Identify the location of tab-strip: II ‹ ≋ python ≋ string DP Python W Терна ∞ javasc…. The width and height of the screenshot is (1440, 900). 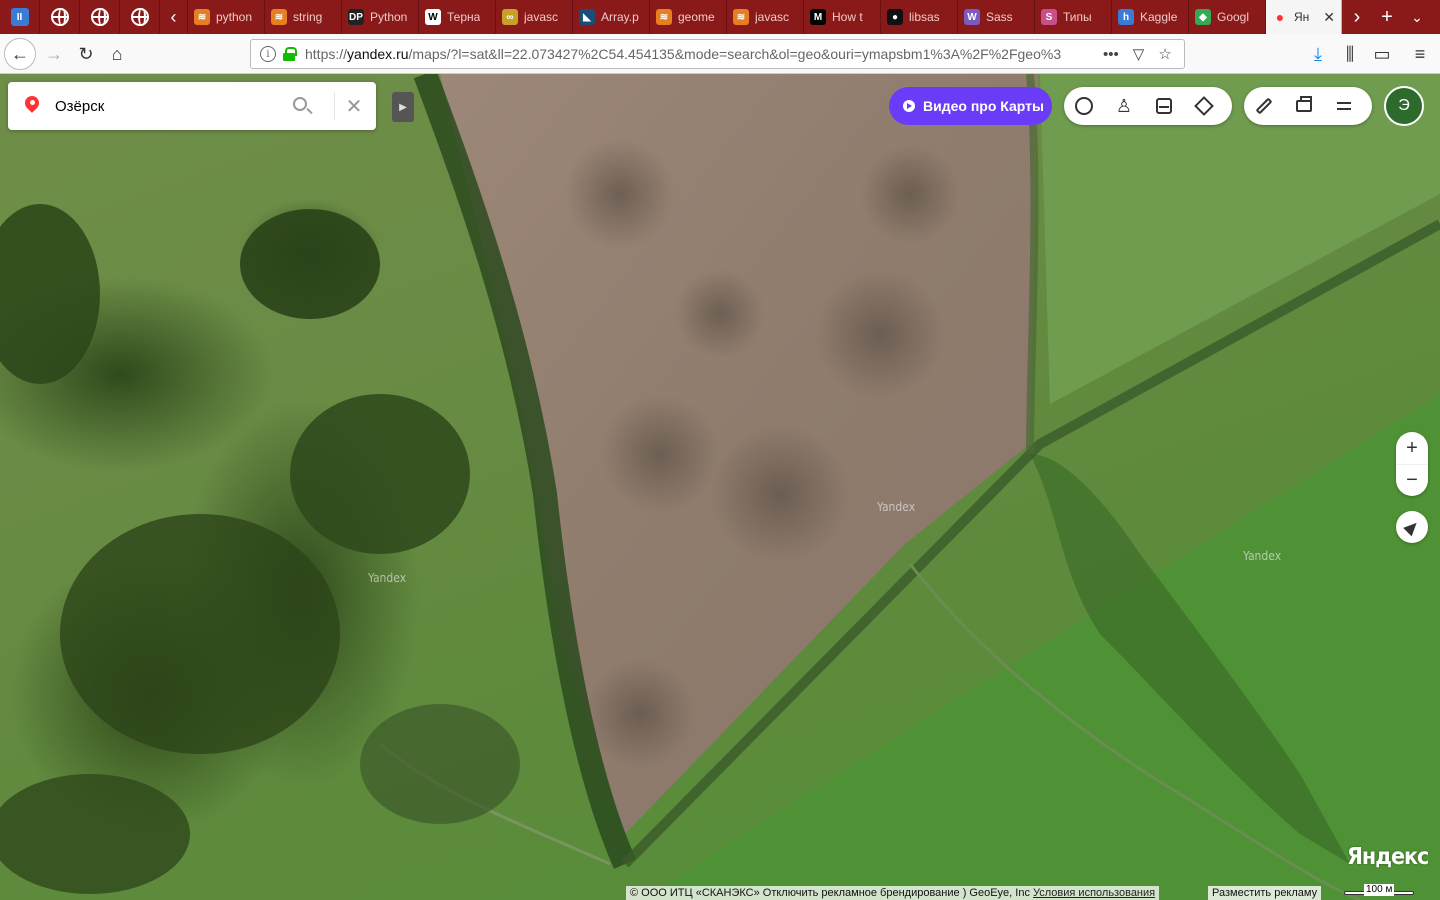
(720, 17).